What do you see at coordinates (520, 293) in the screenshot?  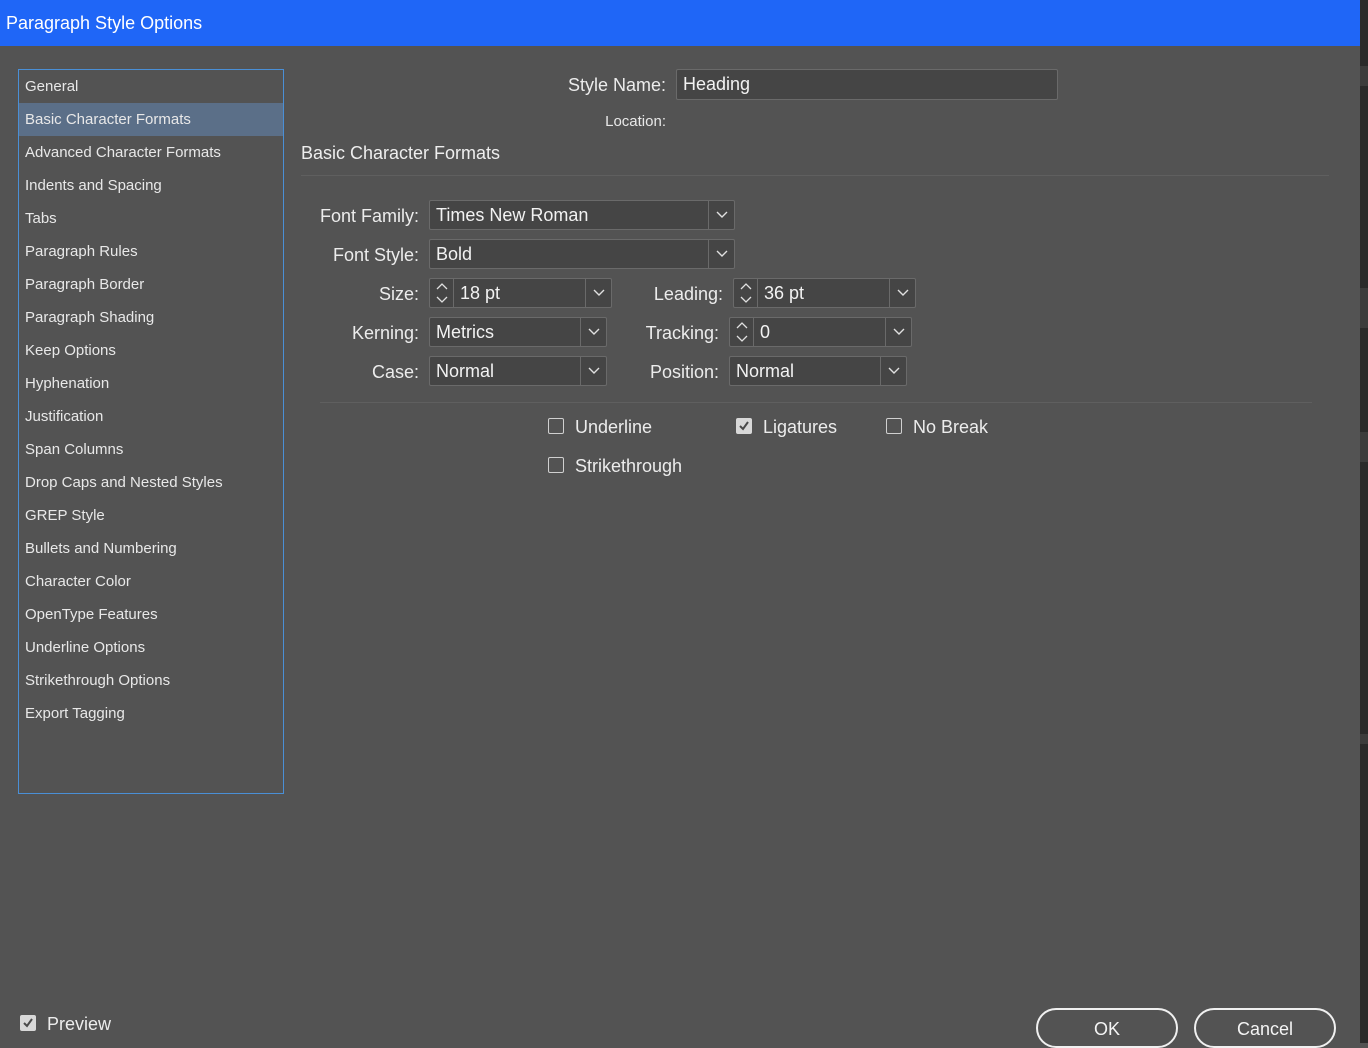 I see `size-combo: 18 pt` at bounding box center [520, 293].